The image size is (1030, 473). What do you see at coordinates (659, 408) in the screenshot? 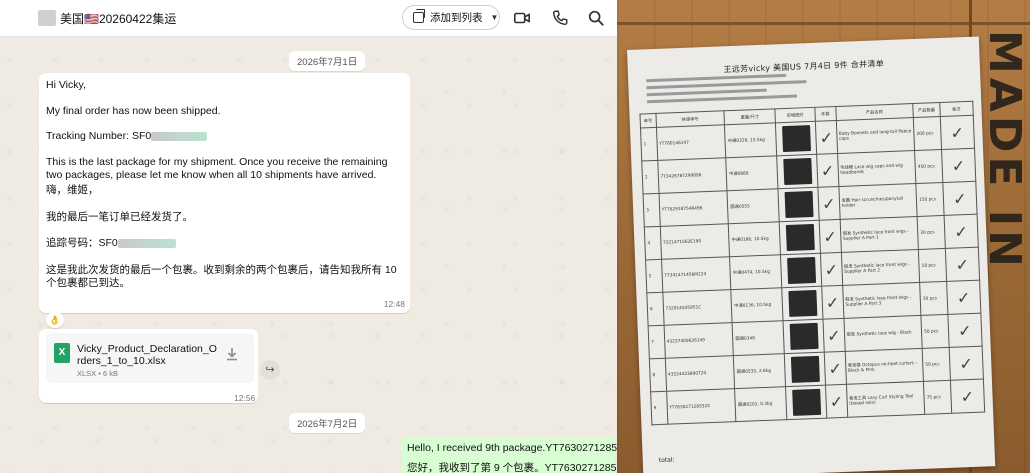
I see `row-number: 9` at bounding box center [659, 408].